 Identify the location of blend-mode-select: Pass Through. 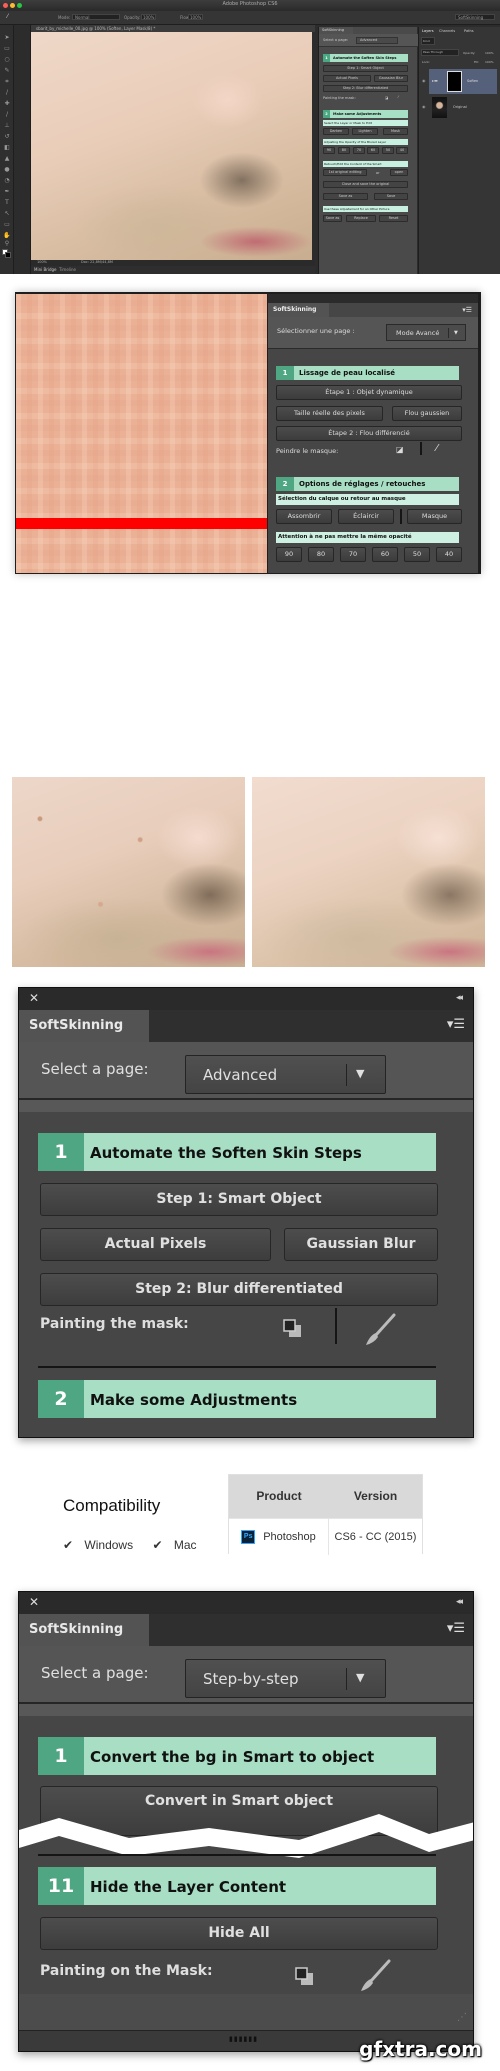
(440, 52).